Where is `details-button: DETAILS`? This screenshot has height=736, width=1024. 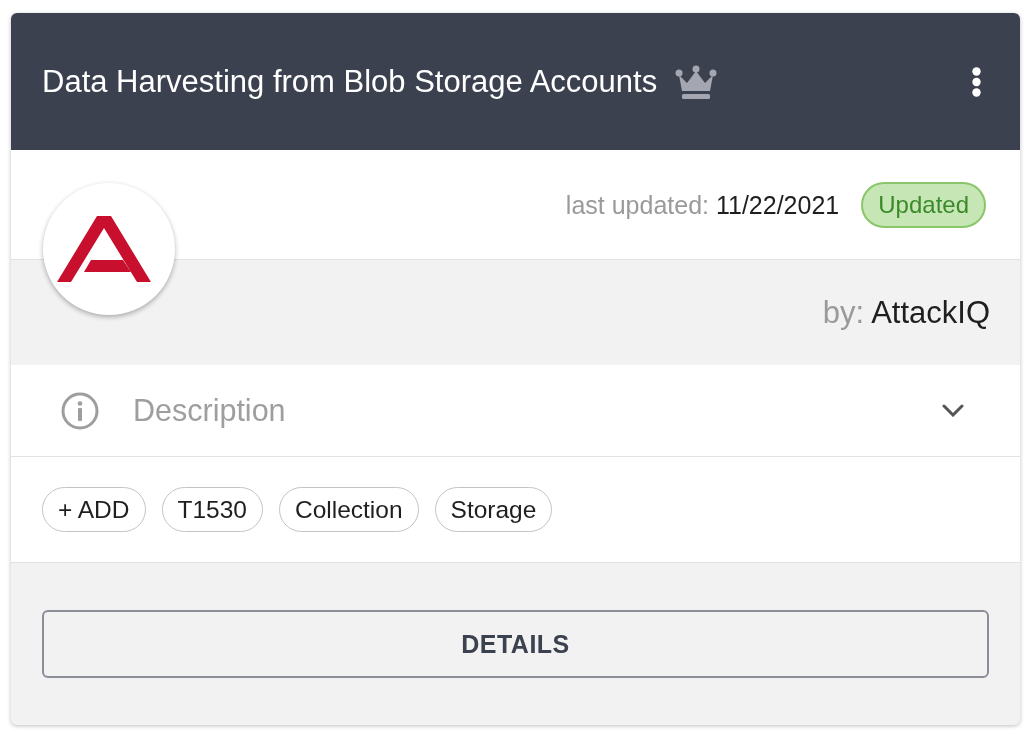
details-button: DETAILS is located at coordinates (515, 644).